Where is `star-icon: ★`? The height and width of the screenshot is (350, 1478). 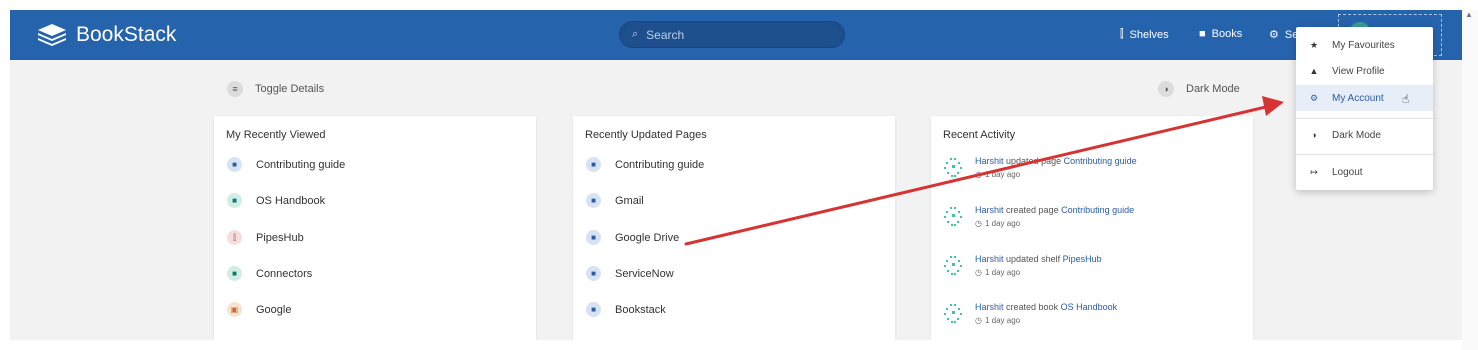
star-icon: ★ is located at coordinates (1314, 44).